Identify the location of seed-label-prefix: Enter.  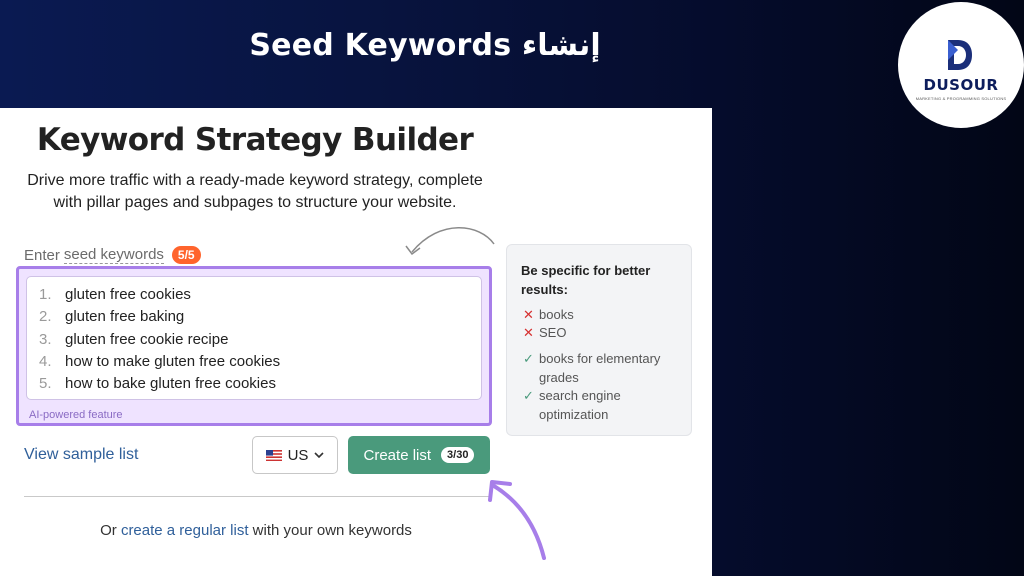
(42, 255).